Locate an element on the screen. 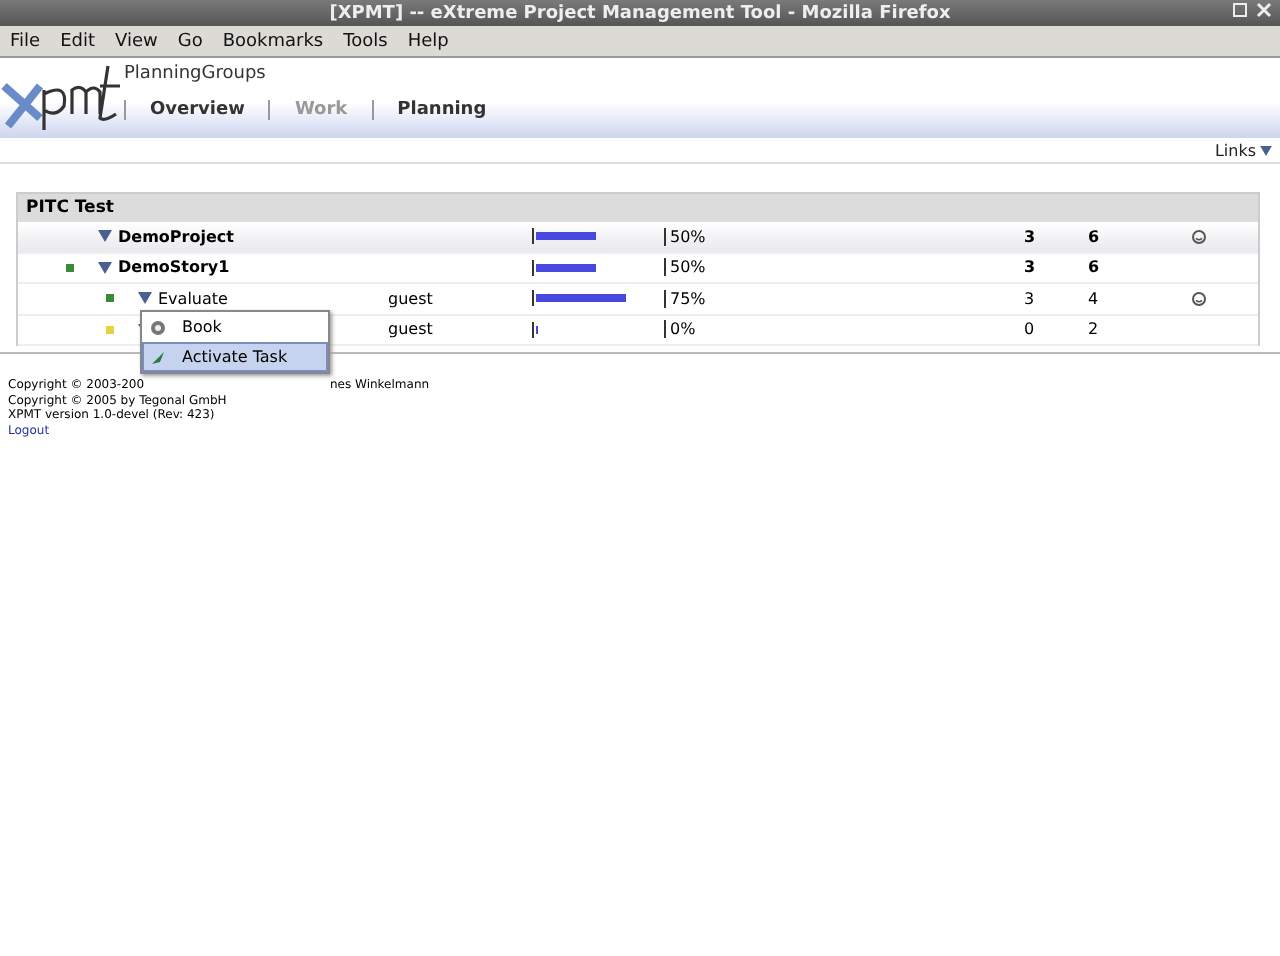 Image resolution: width=1280 pixels, height=956 pixels. table-cell-text: 2 is located at coordinates (1094, 329).